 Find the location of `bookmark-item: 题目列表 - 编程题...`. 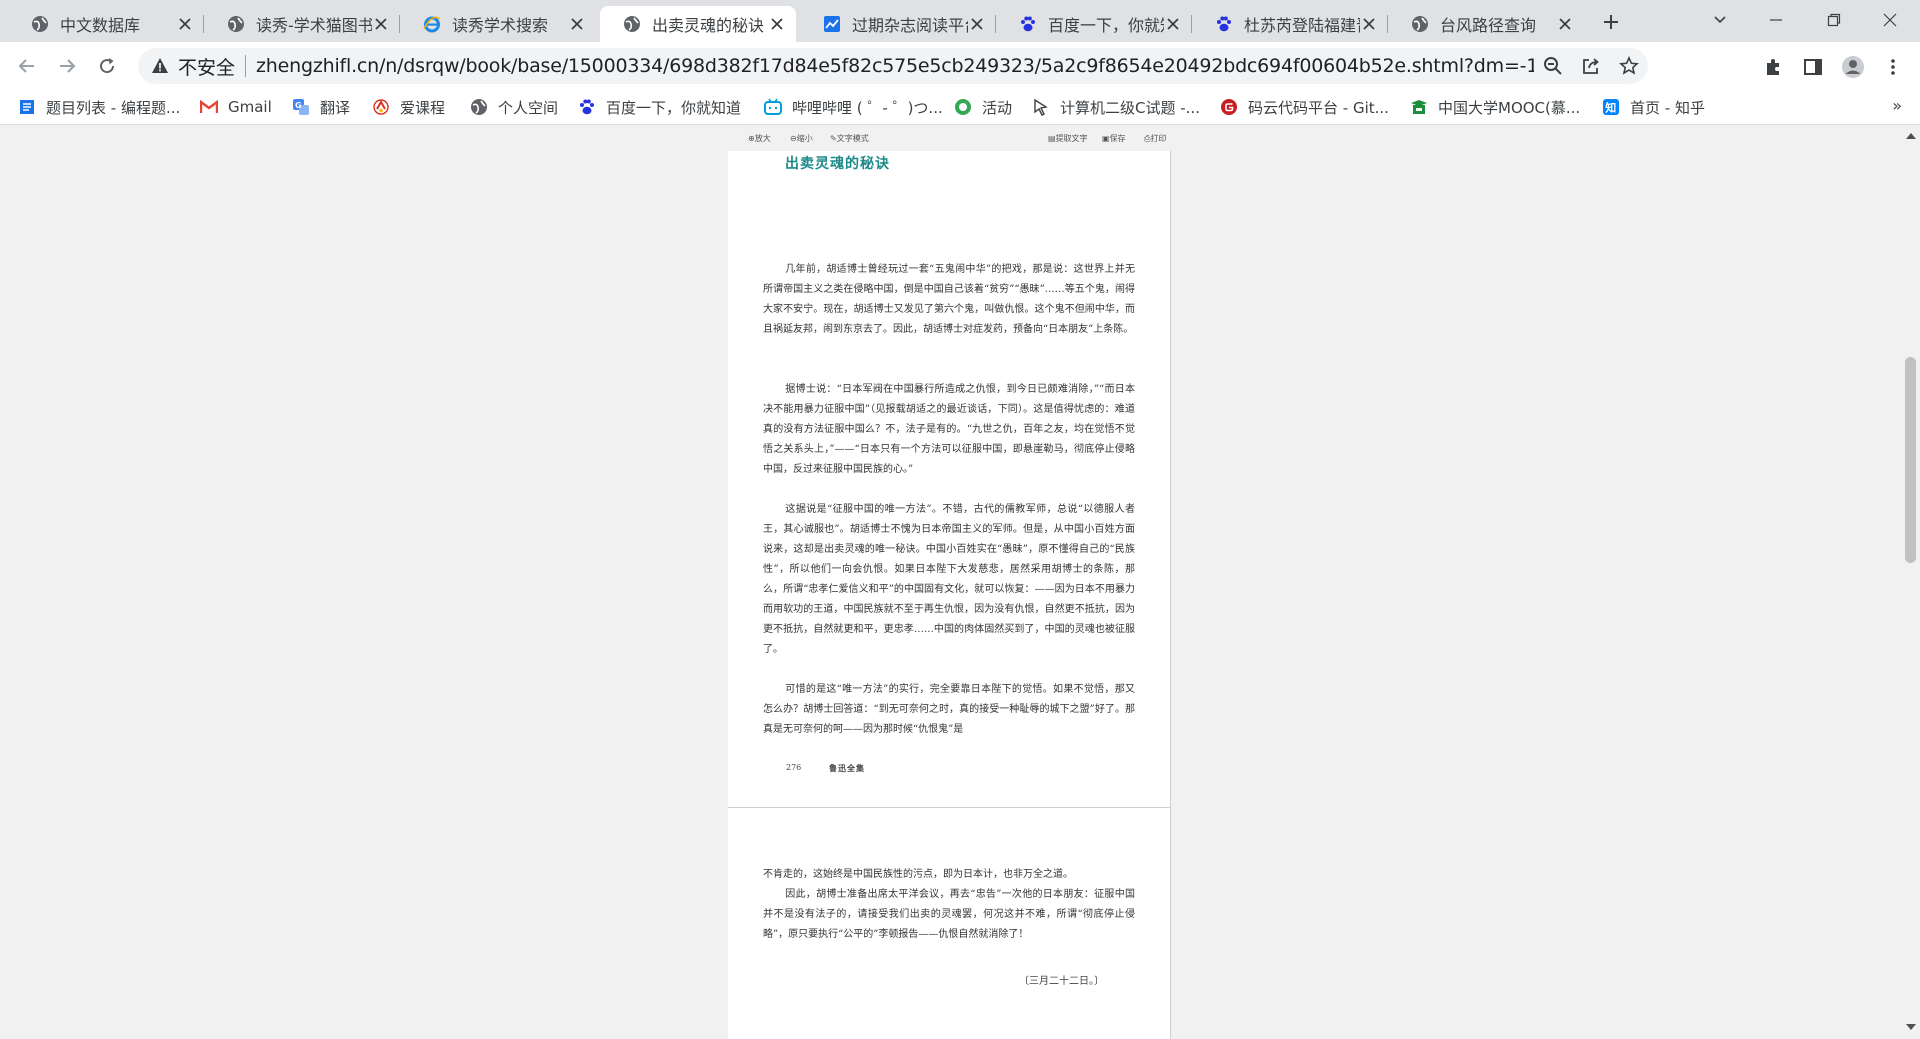

bookmark-item: 题目列表 - 编程题... is located at coordinates (99, 107).